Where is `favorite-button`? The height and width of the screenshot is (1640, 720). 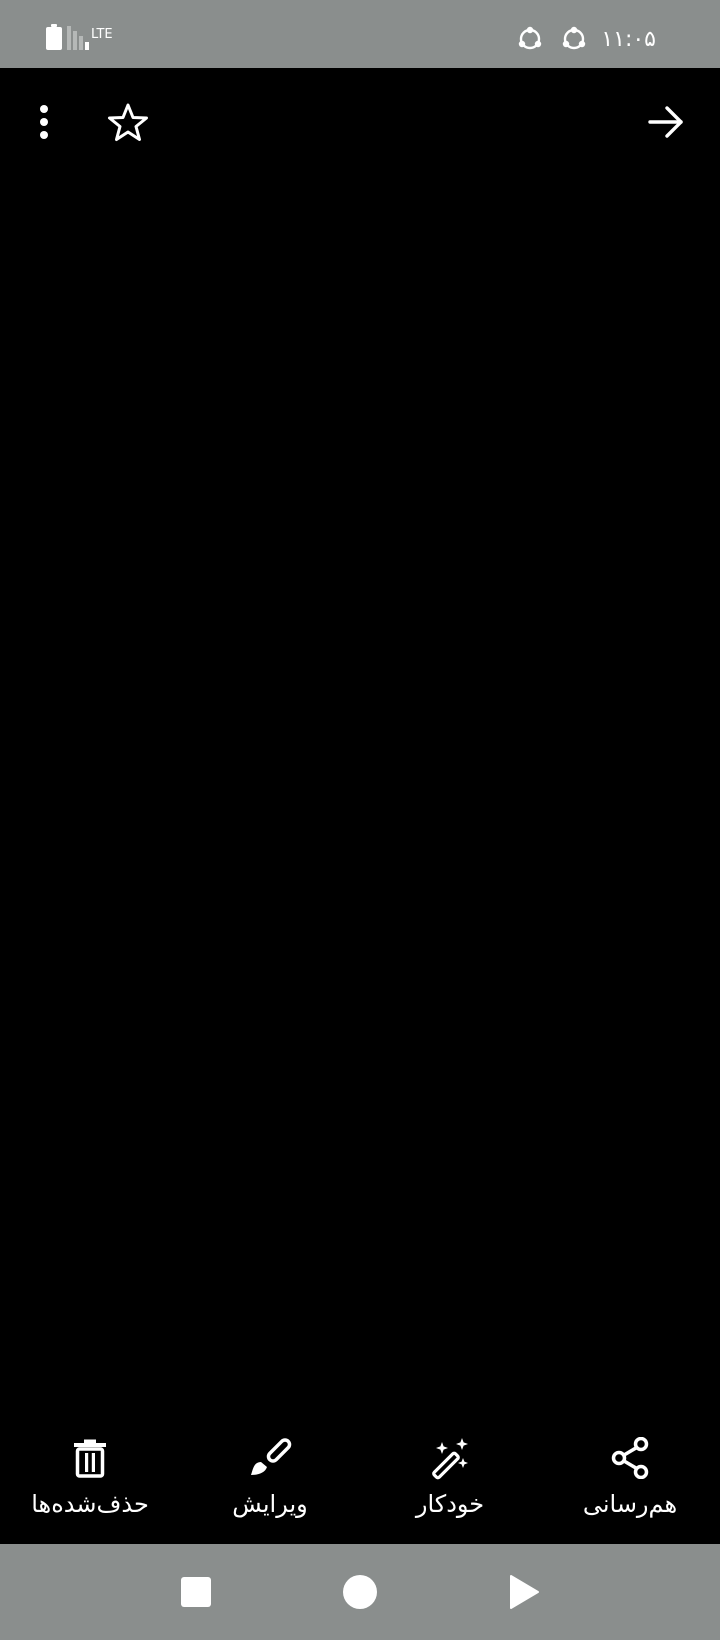 favorite-button is located at coordinates (128, 122).